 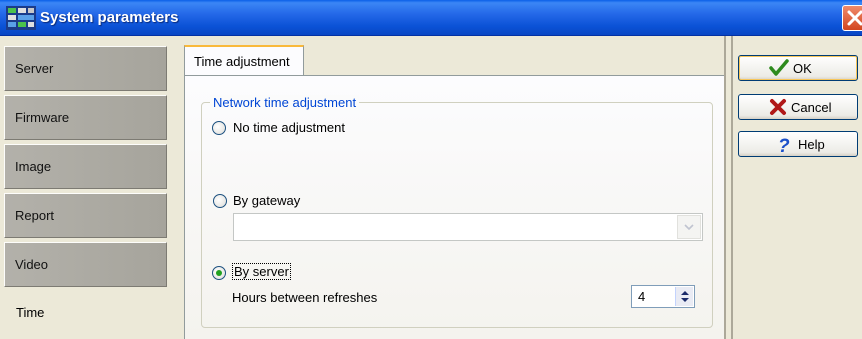 I want to click on refresh-hours-label: Hours between refreshes, so click(x=305, y=297).